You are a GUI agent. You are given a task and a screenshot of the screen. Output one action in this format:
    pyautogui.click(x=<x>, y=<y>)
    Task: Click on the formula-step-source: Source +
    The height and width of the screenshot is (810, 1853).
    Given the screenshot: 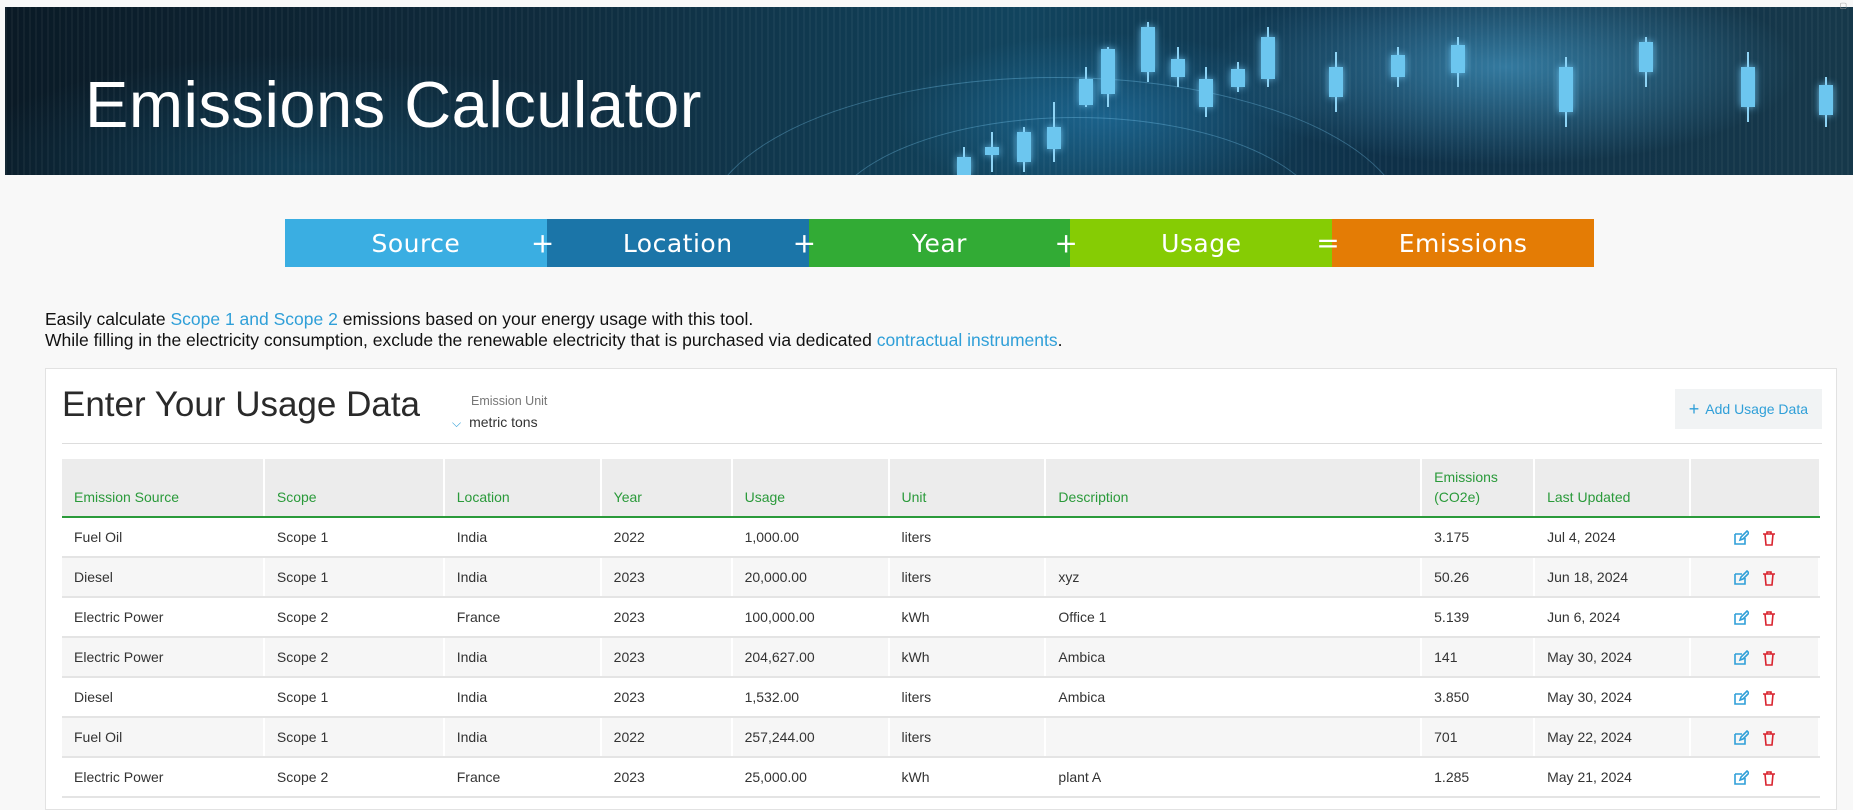 What is the action you would take?
    pyautogui.click(x=419, y=243)
    